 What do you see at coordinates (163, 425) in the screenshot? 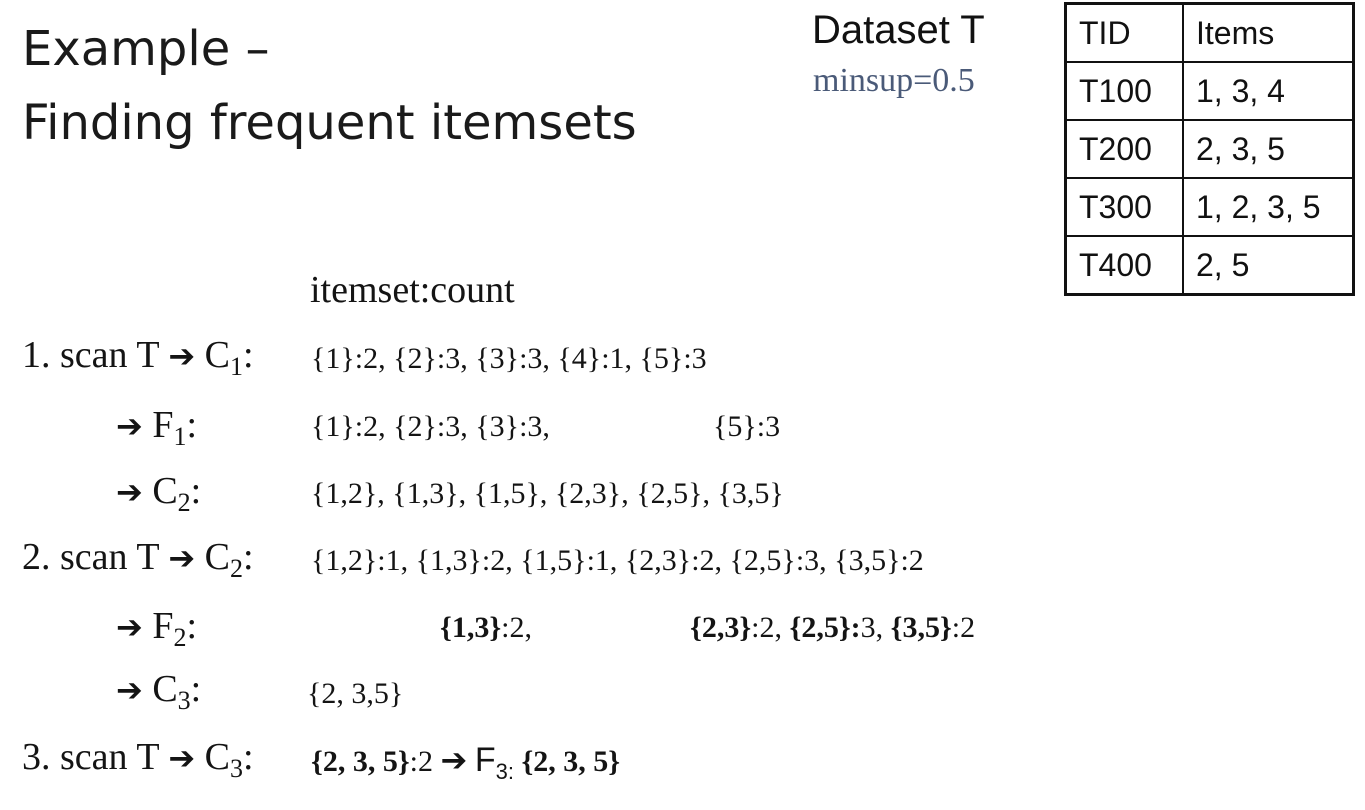
I see `f1-label: F` at bounding box center [163, 425].